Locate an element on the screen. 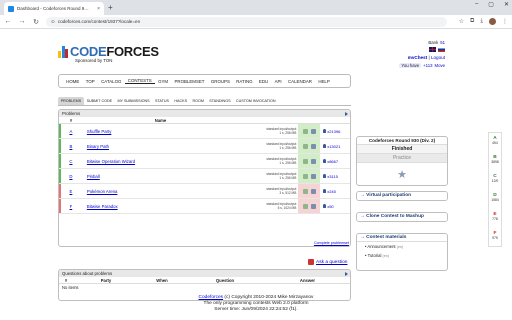 The image size is (512, 320). browser-tab: Dashboard - Codeforces Round 9… × is located at coordinates (54, 8).